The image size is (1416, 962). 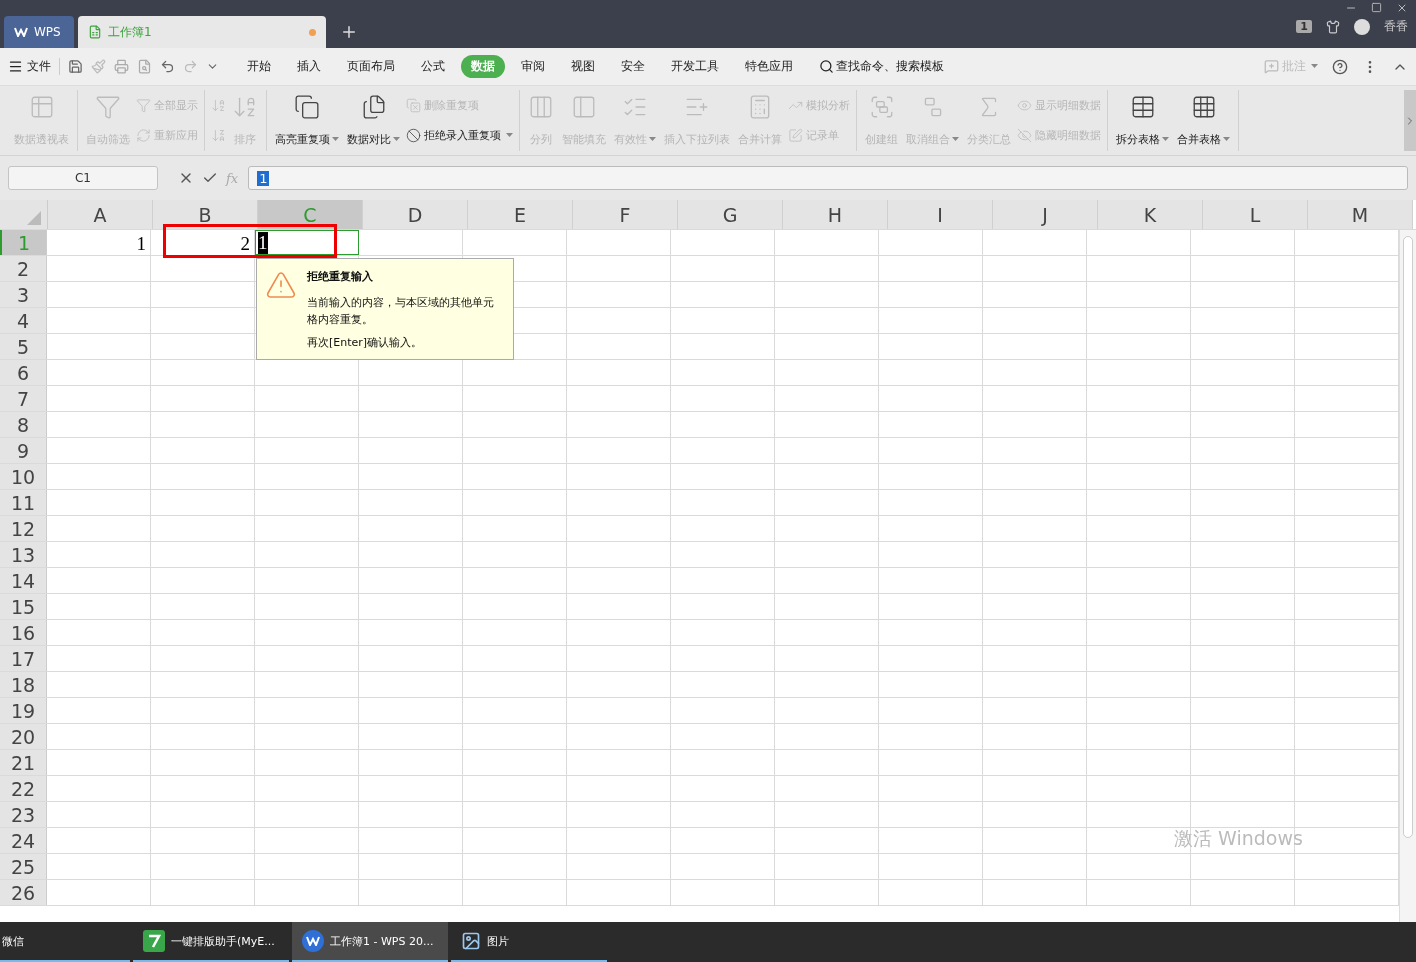 What do you see at coordinates (203, 242) in the screenshot?
I see `table-cell: 2` at bounding box center [203, 242].